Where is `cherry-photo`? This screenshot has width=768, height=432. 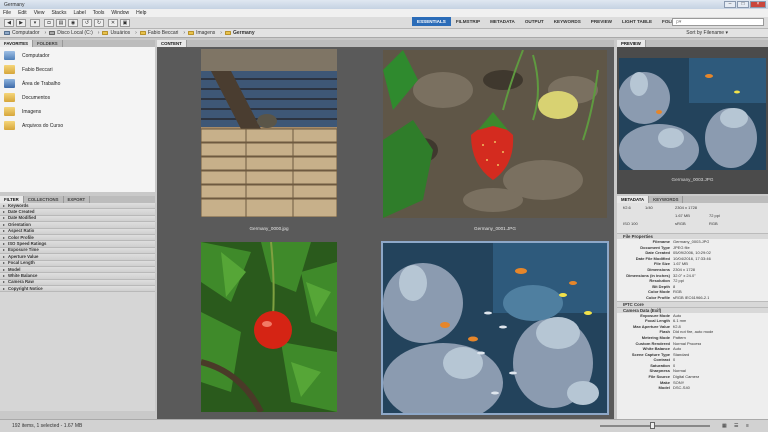 cherry-photo is located at coordinates (269, 327).